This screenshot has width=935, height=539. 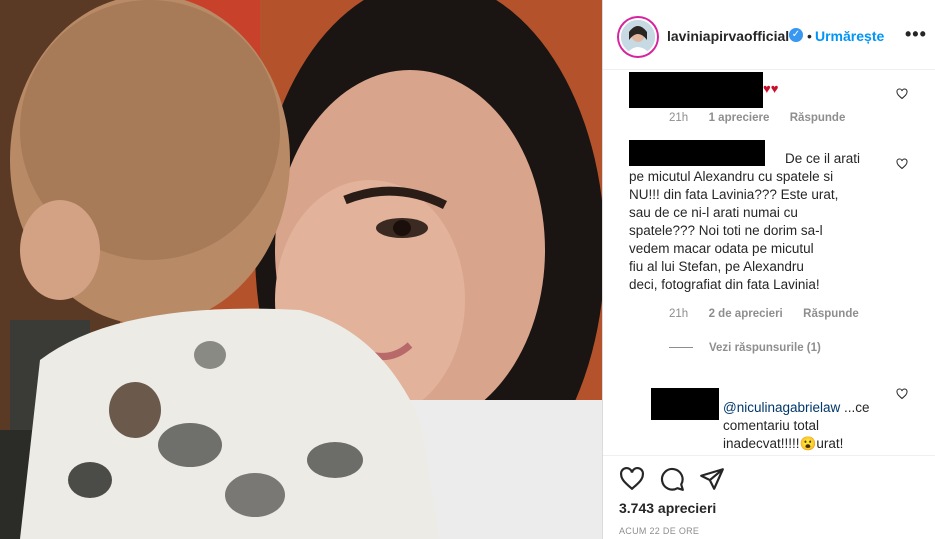 What do you see at coordinates (823, 158) in the screenshot?
I see `comment-line: De ce il arati` at bounding box center [823, 158].